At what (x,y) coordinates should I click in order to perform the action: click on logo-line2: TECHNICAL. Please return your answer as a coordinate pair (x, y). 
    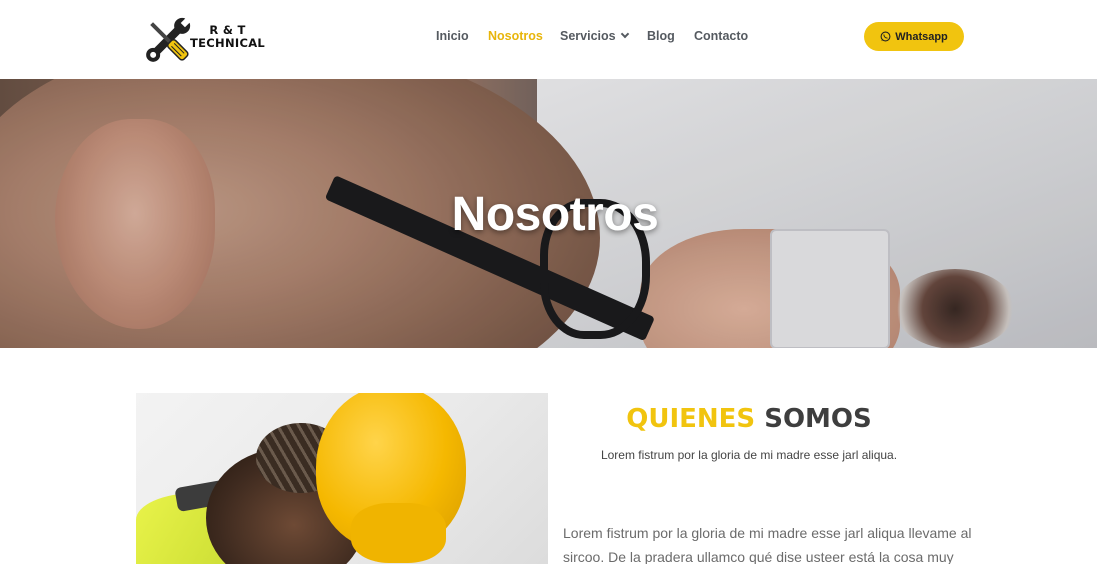
    Looking at the image, I should click on (228, 43).